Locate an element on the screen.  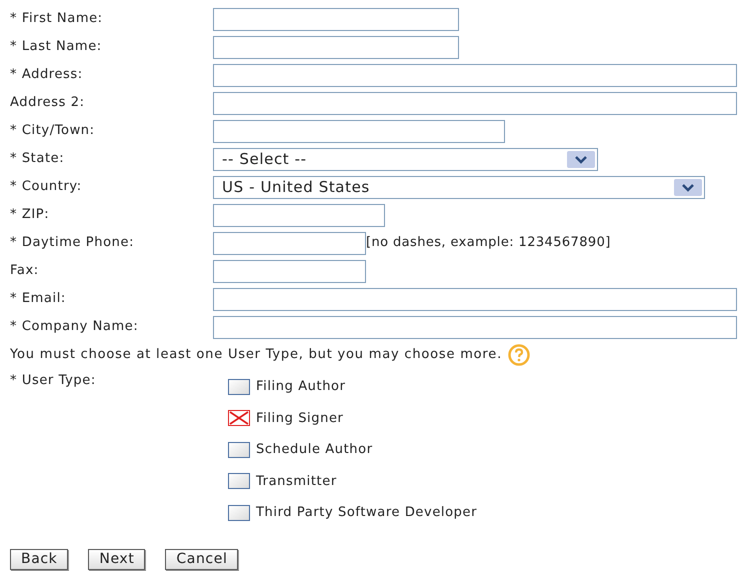
checkbox-label: Third Party Software Developer is located at coordinates (367, 513).